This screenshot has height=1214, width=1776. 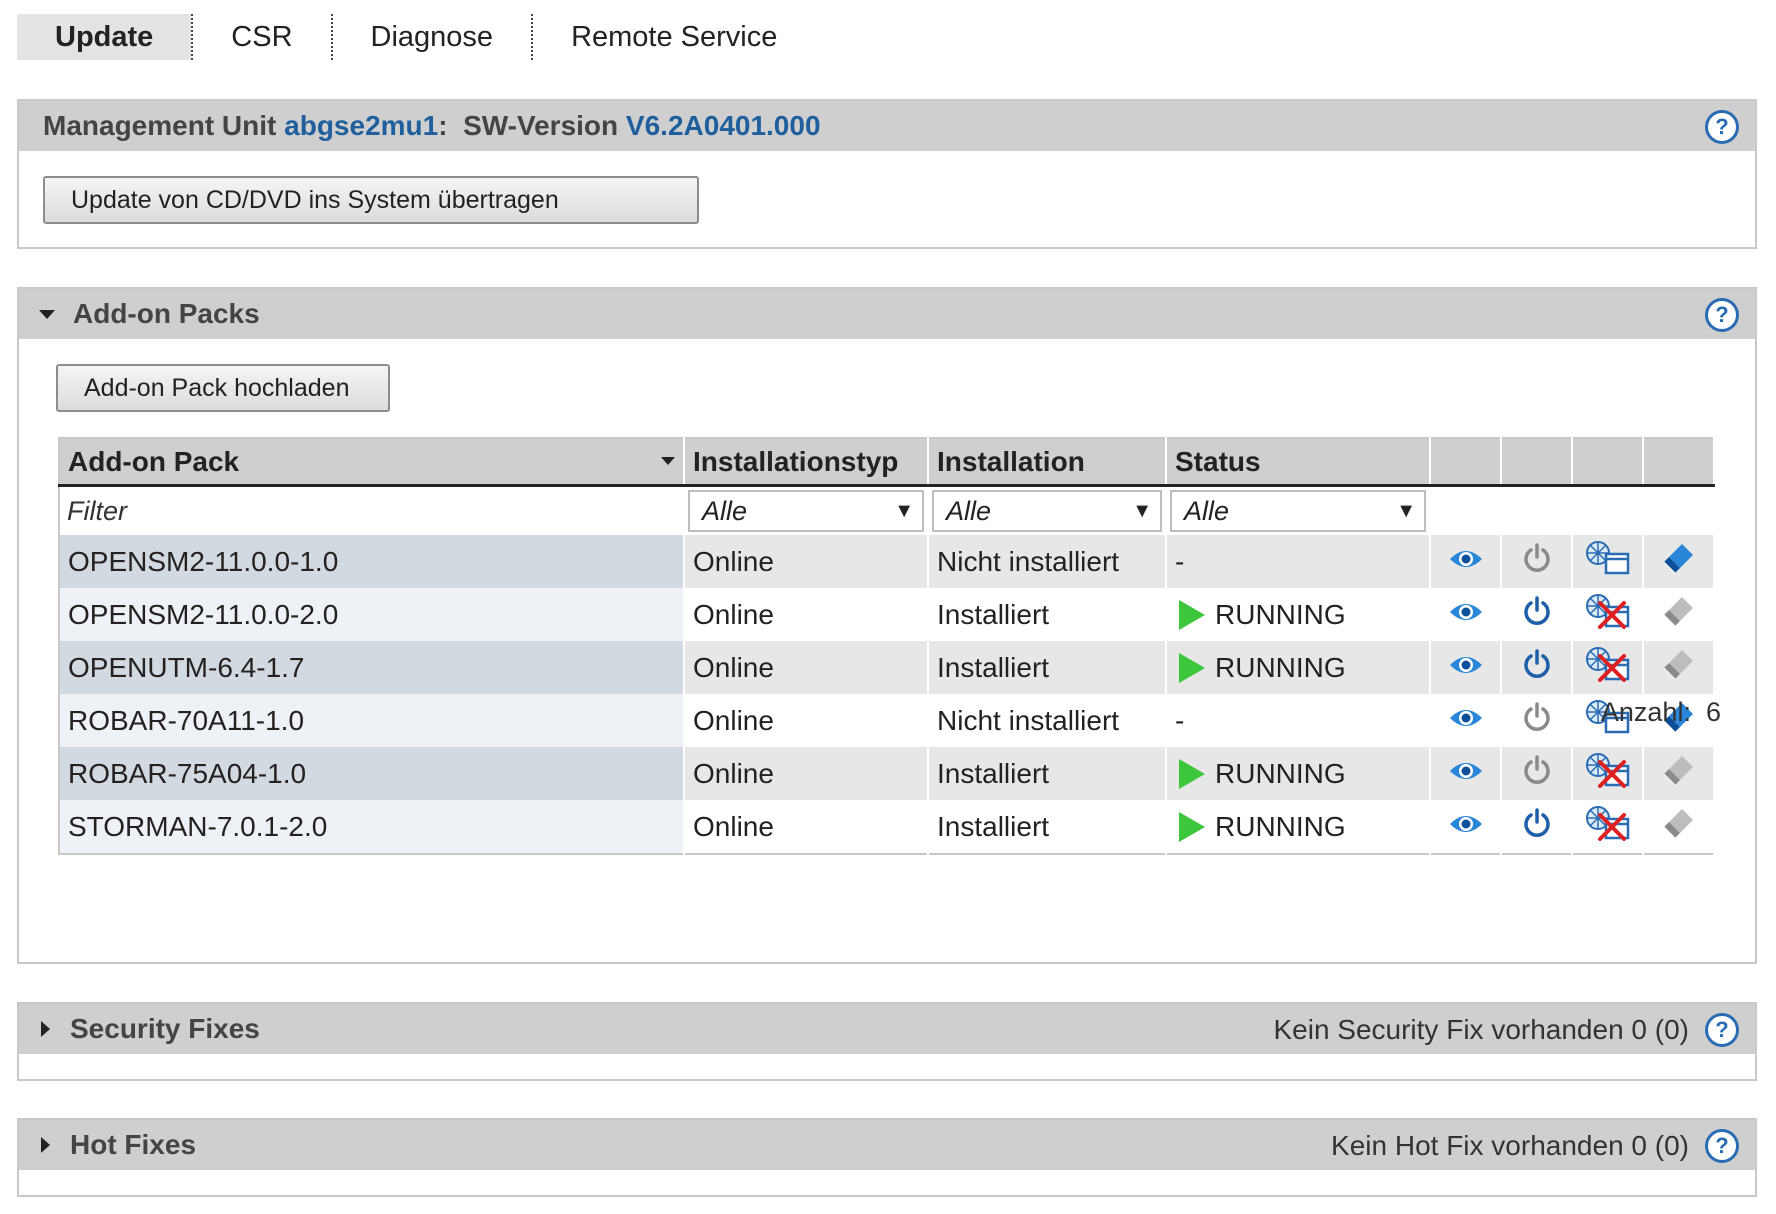 What do you see at coordinates (1298, 462) in the screenshot?
I see `column-header-status: Status` at bounding box center [1298, 462].